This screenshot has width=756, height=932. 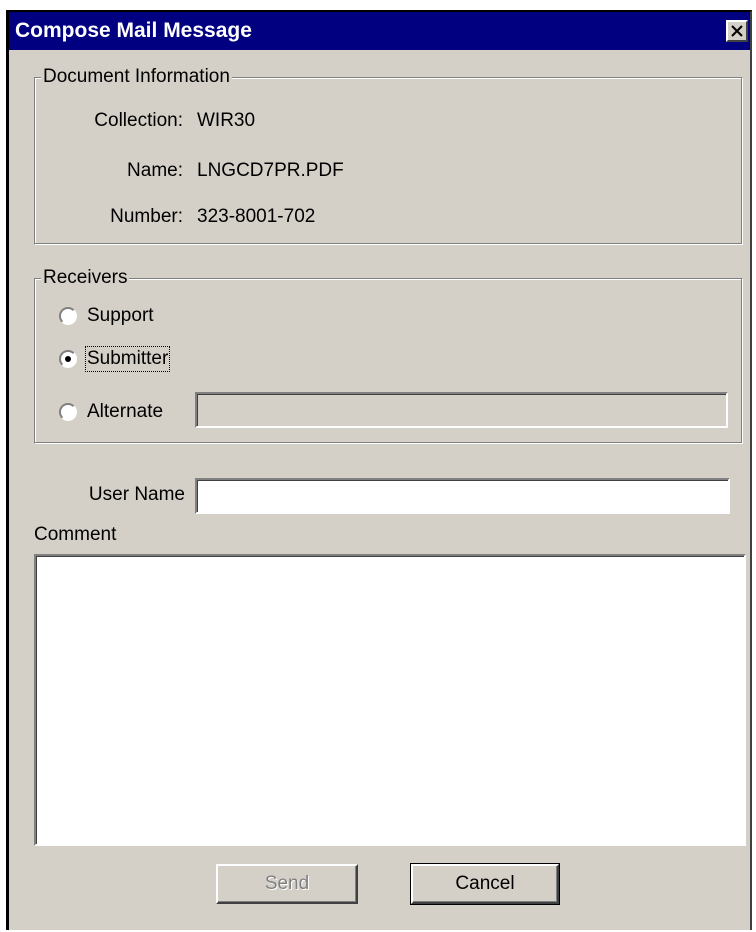 I want to click on support-label: Support, so click(x=120, y=316).